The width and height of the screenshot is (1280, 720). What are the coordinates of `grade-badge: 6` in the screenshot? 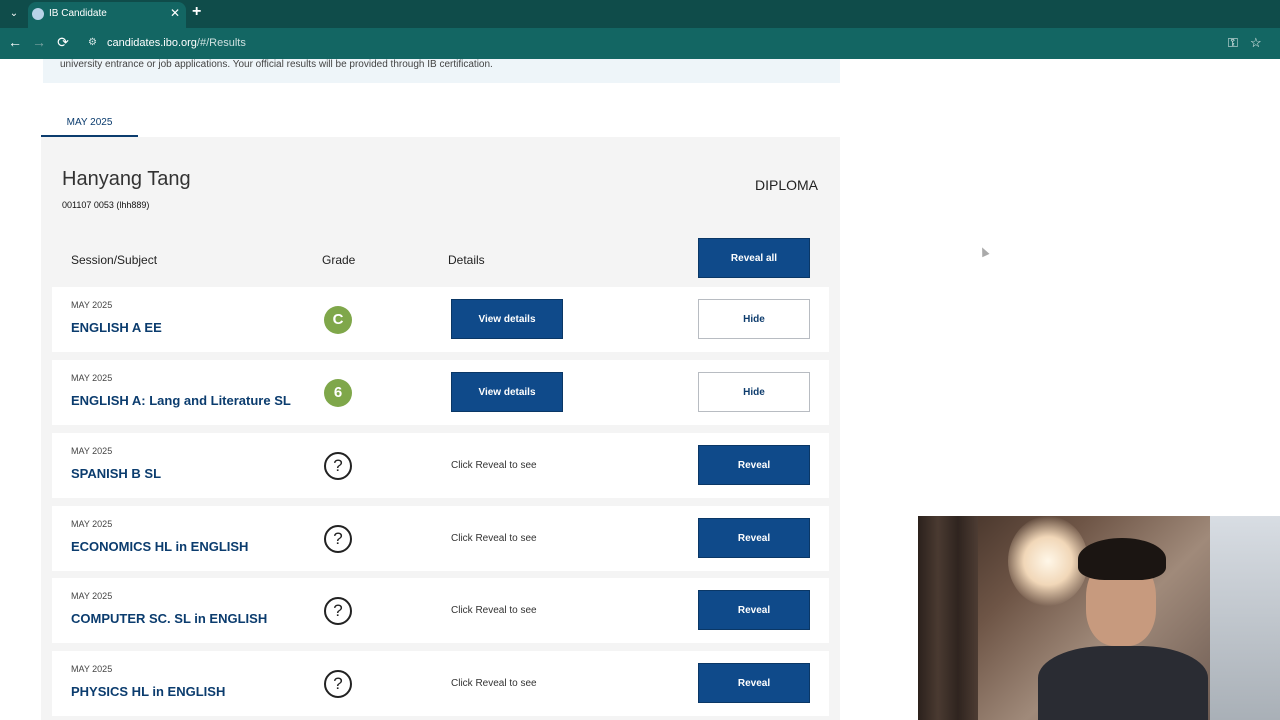 It's located at (338, 393).